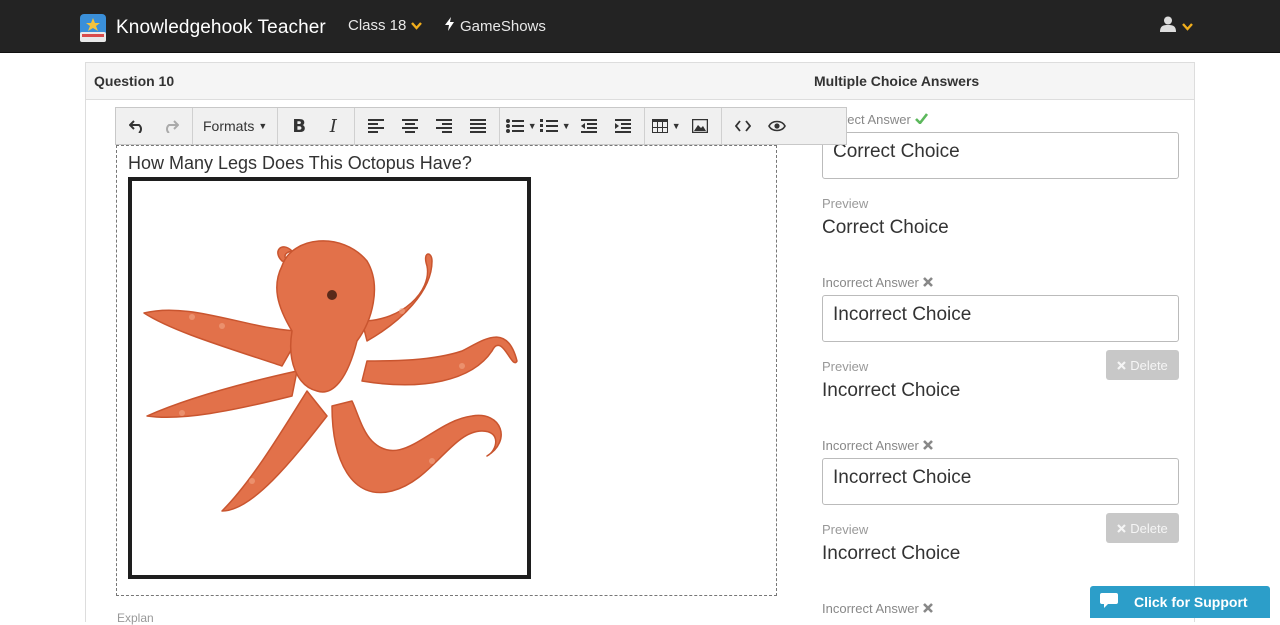  Describe the element at coordinates (93, 28) in the screenshot. I see `knowledgehook-logo-icon` at that location.